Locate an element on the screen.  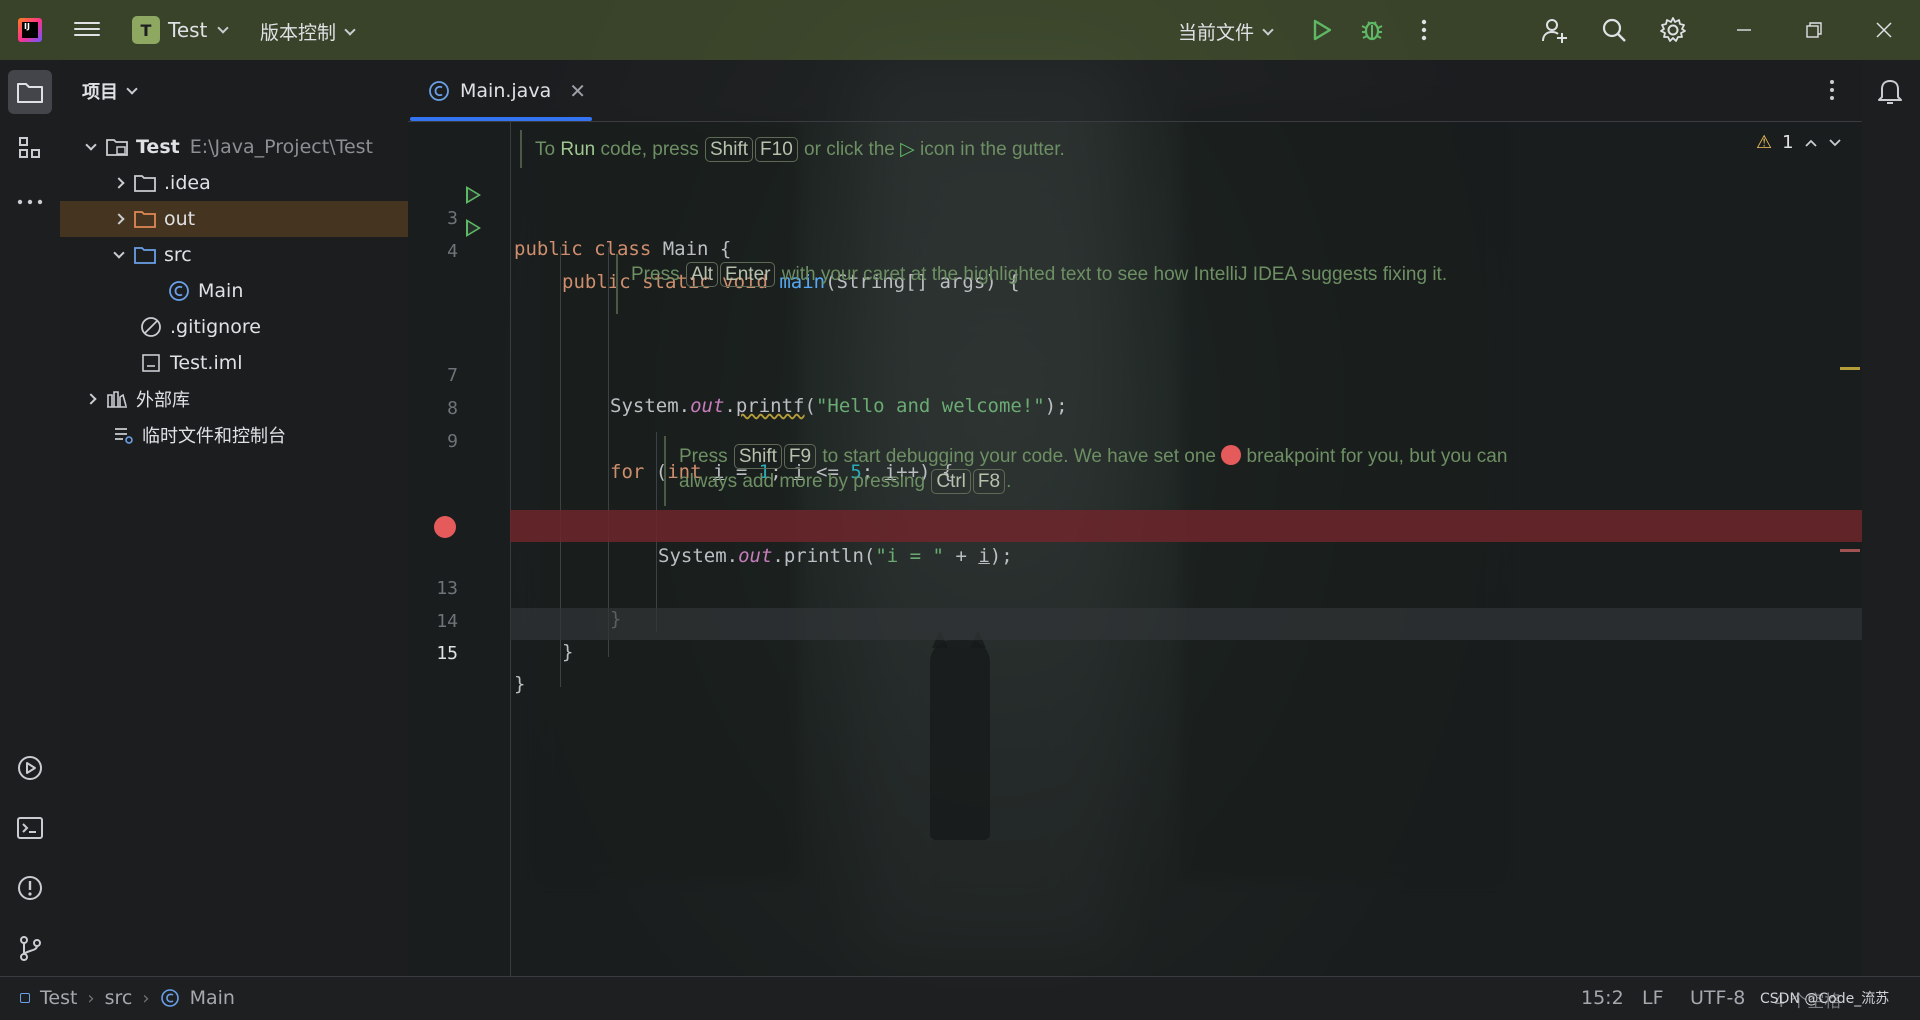
key-f8: F8 is located at coordinates (989, 481).